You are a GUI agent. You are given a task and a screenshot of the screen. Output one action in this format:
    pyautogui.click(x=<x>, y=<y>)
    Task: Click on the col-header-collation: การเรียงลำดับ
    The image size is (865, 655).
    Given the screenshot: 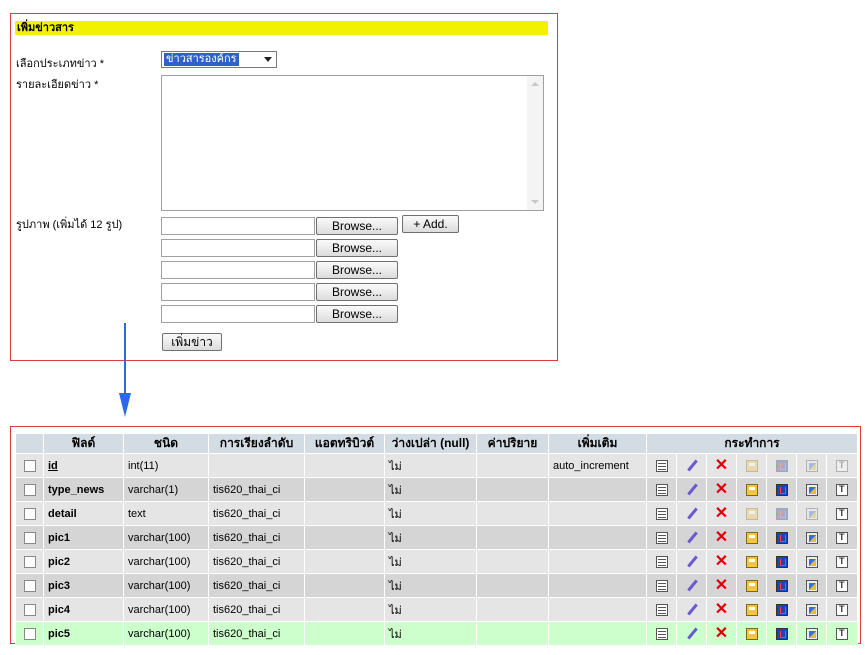 What is the action you would take?
    pyautogui.click(x=256, y=443)
    